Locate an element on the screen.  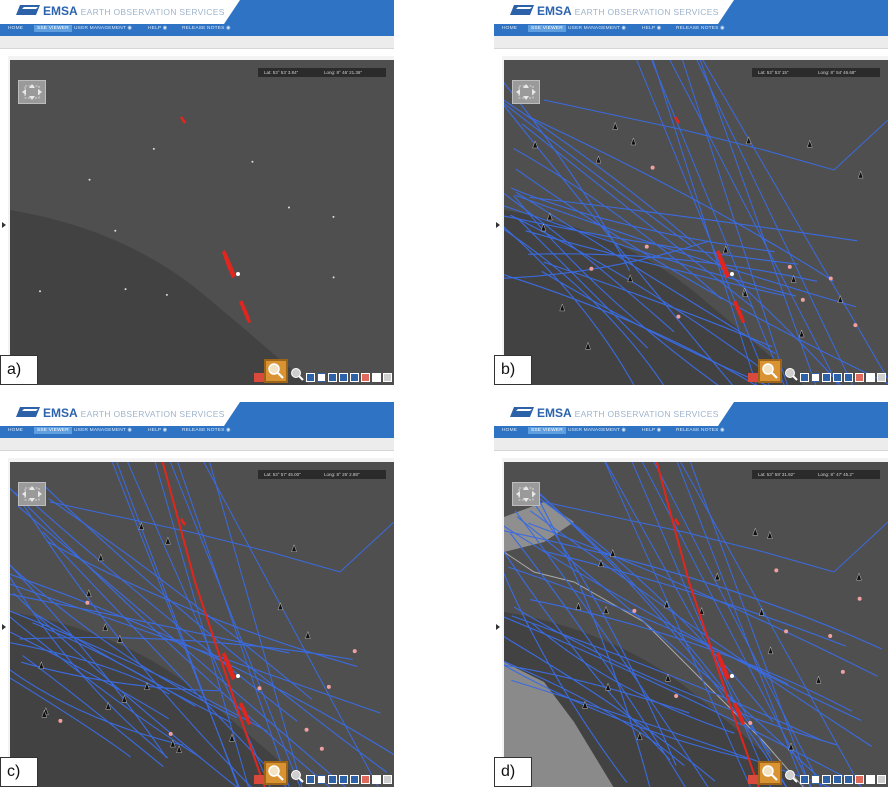
service-title: EARTH OBSERVATION SERVICES is located at coordinates (646, 12).